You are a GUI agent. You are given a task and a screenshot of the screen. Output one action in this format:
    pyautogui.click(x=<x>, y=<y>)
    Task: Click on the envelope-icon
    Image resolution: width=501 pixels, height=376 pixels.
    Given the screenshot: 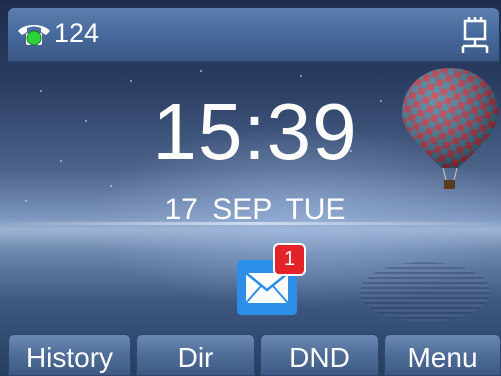 What is the action you would take?
    pyautogui.click(x=267, y=288)
    